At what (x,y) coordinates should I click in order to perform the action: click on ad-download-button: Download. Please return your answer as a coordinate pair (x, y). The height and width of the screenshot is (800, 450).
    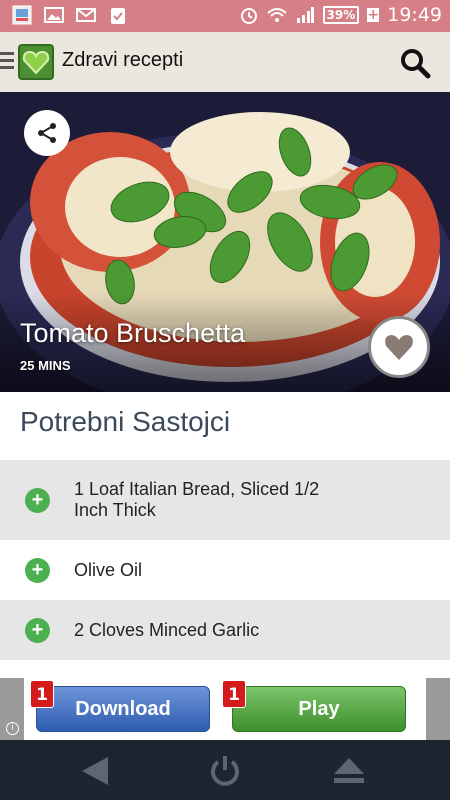
    Looking at the image, I should click on (123, 709).